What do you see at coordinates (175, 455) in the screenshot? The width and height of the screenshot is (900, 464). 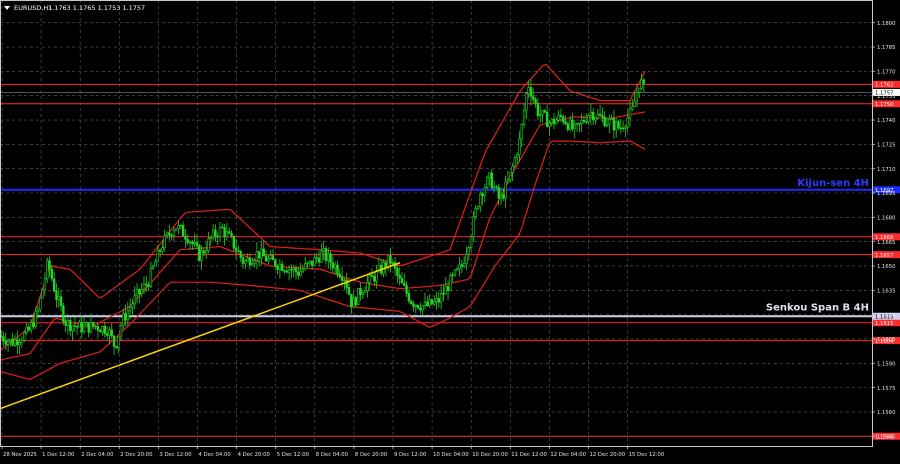 I see `time-tick-label: 3 Dec 12:00` at bounding box center [175, 455].